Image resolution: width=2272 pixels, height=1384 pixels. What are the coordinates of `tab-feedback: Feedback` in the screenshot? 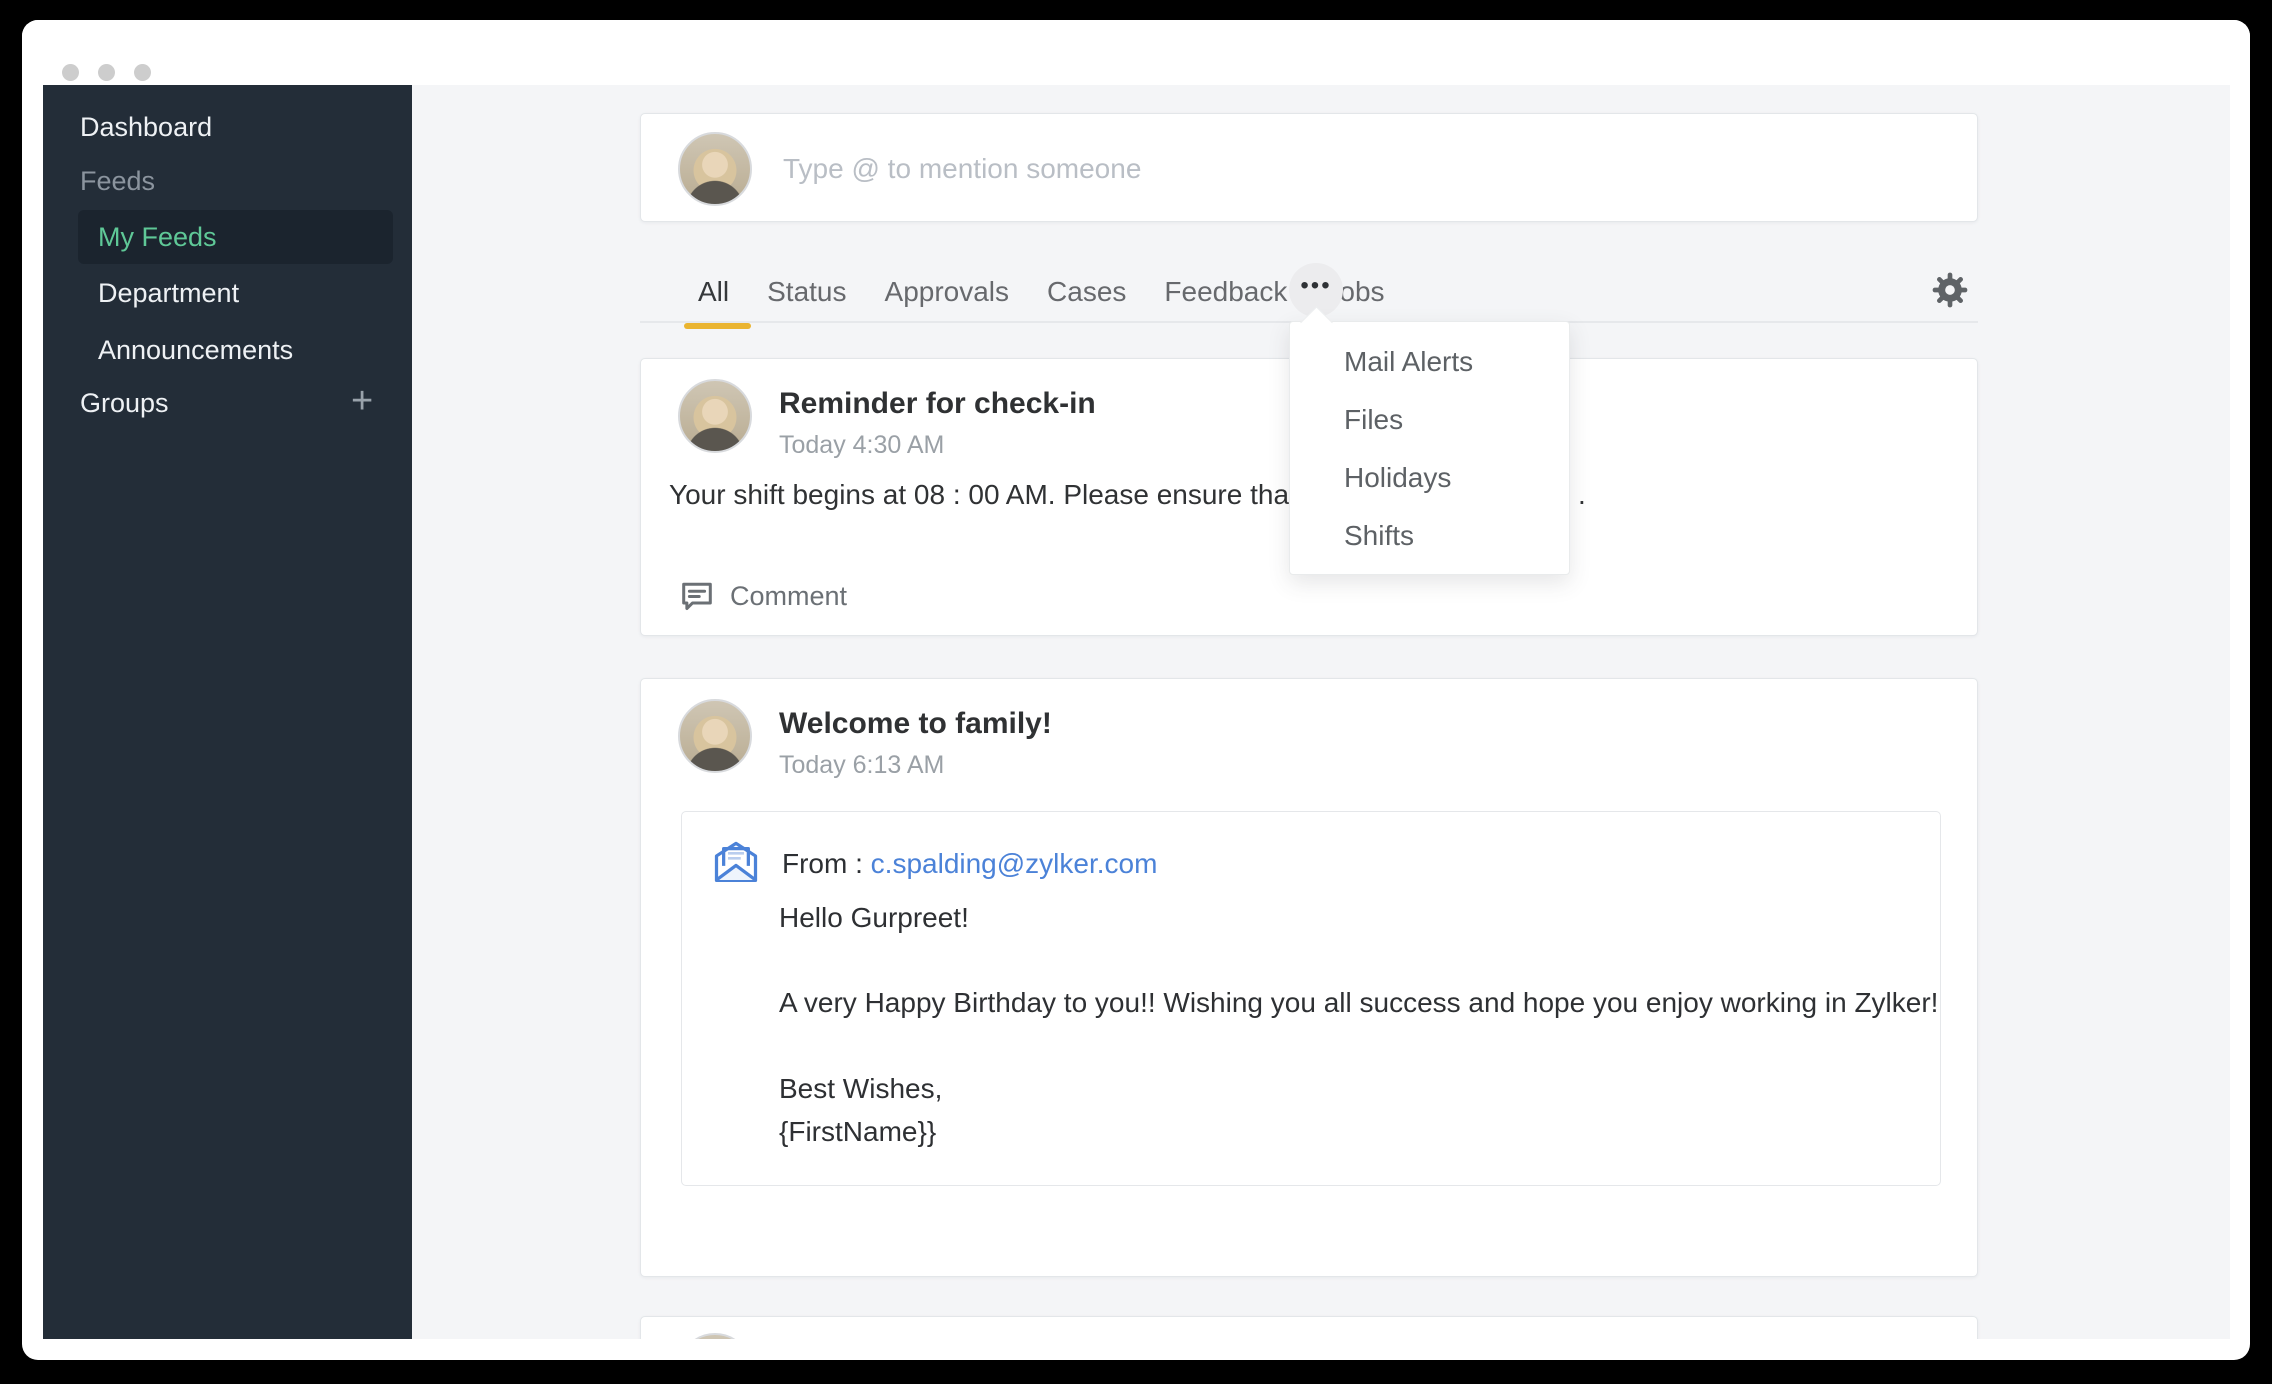 It's located at (1225, 292).